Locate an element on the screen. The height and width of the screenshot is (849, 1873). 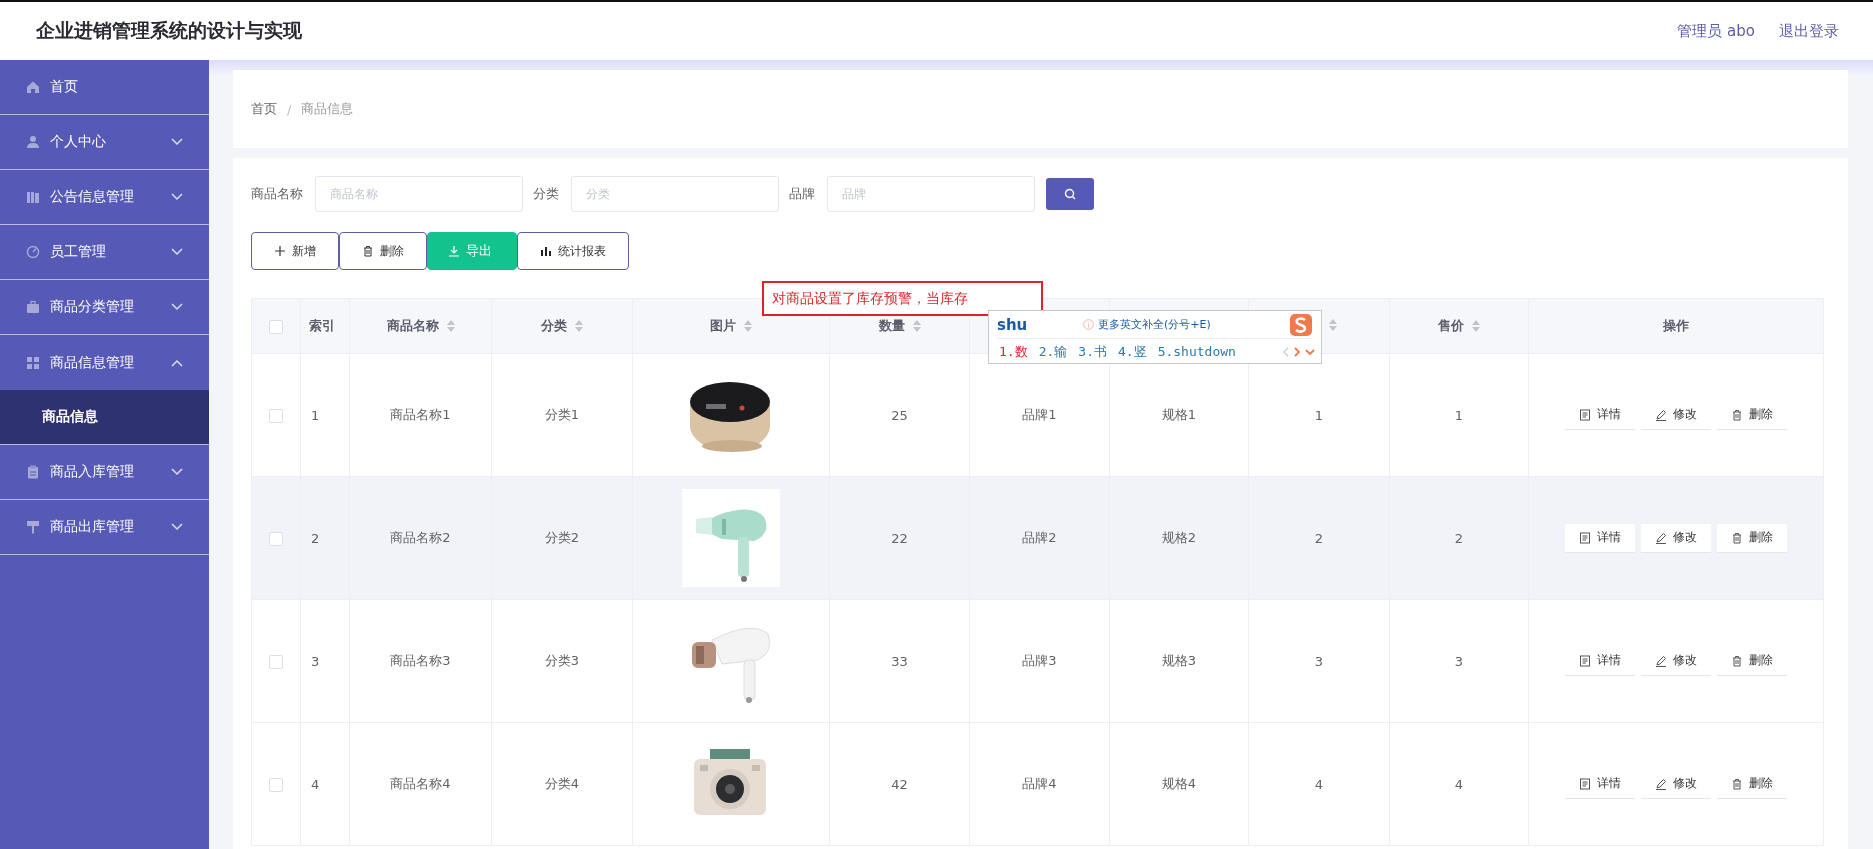
details-button: 详情 is located at coordinates (1600, 538).